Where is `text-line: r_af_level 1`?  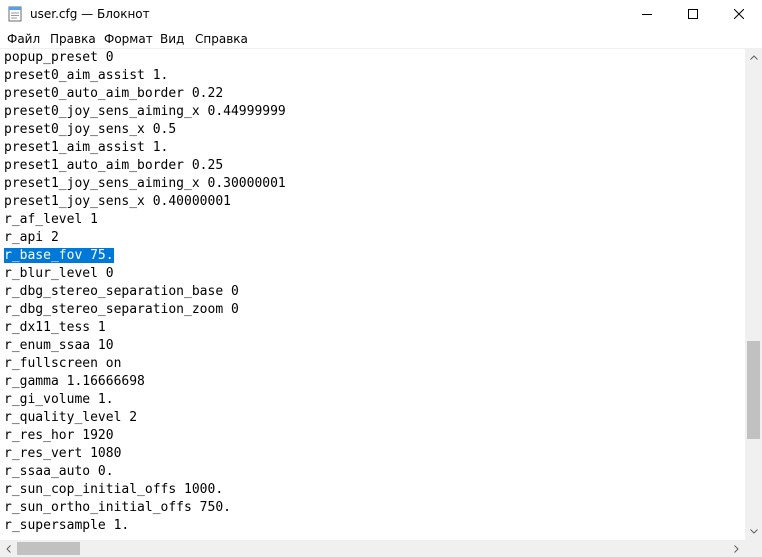 text-line: r_af_level 1 is located at coordinates (145, 220).